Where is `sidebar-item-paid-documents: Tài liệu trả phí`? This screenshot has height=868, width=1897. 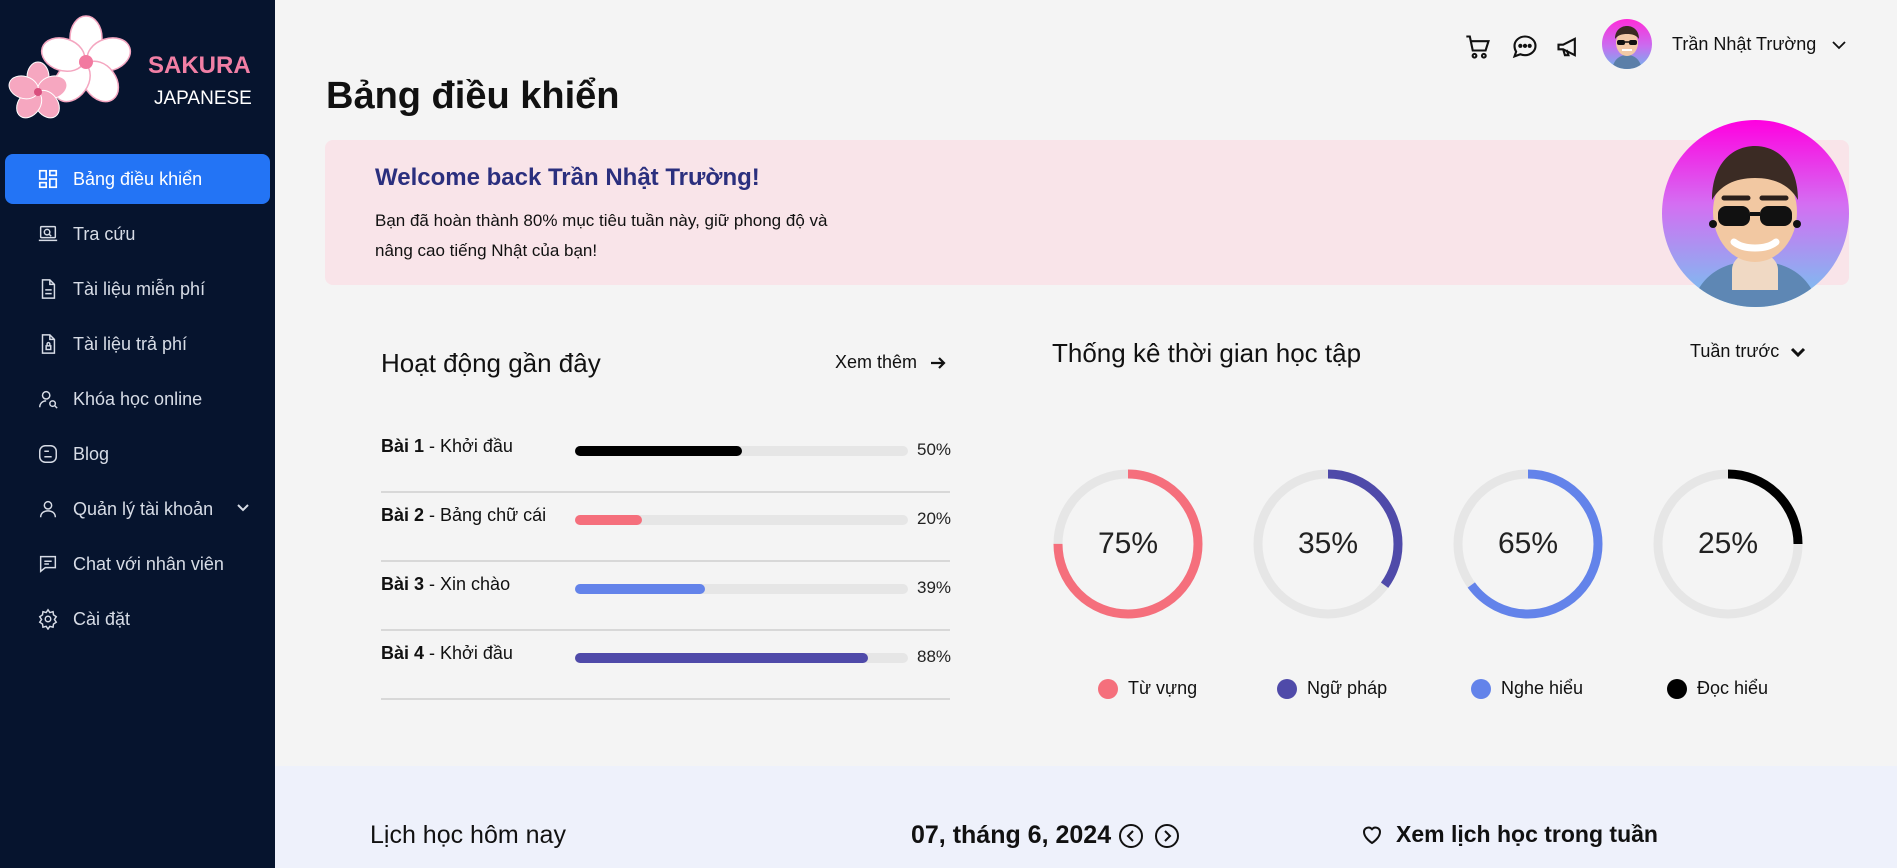
sidebar-item-paid-documents: Tài liệu trả phí is located at coordinates (137, 344).